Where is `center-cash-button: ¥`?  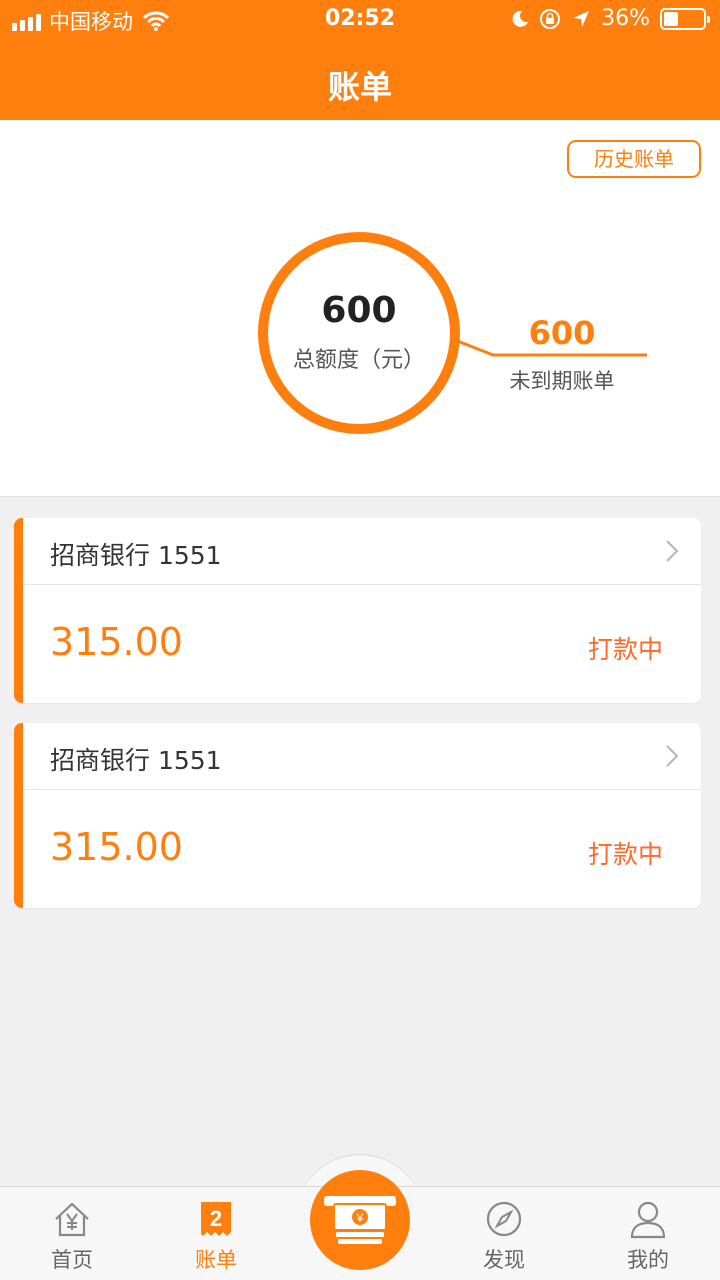
center-cash-button: ¥ is located at coordinates (360, 1220).